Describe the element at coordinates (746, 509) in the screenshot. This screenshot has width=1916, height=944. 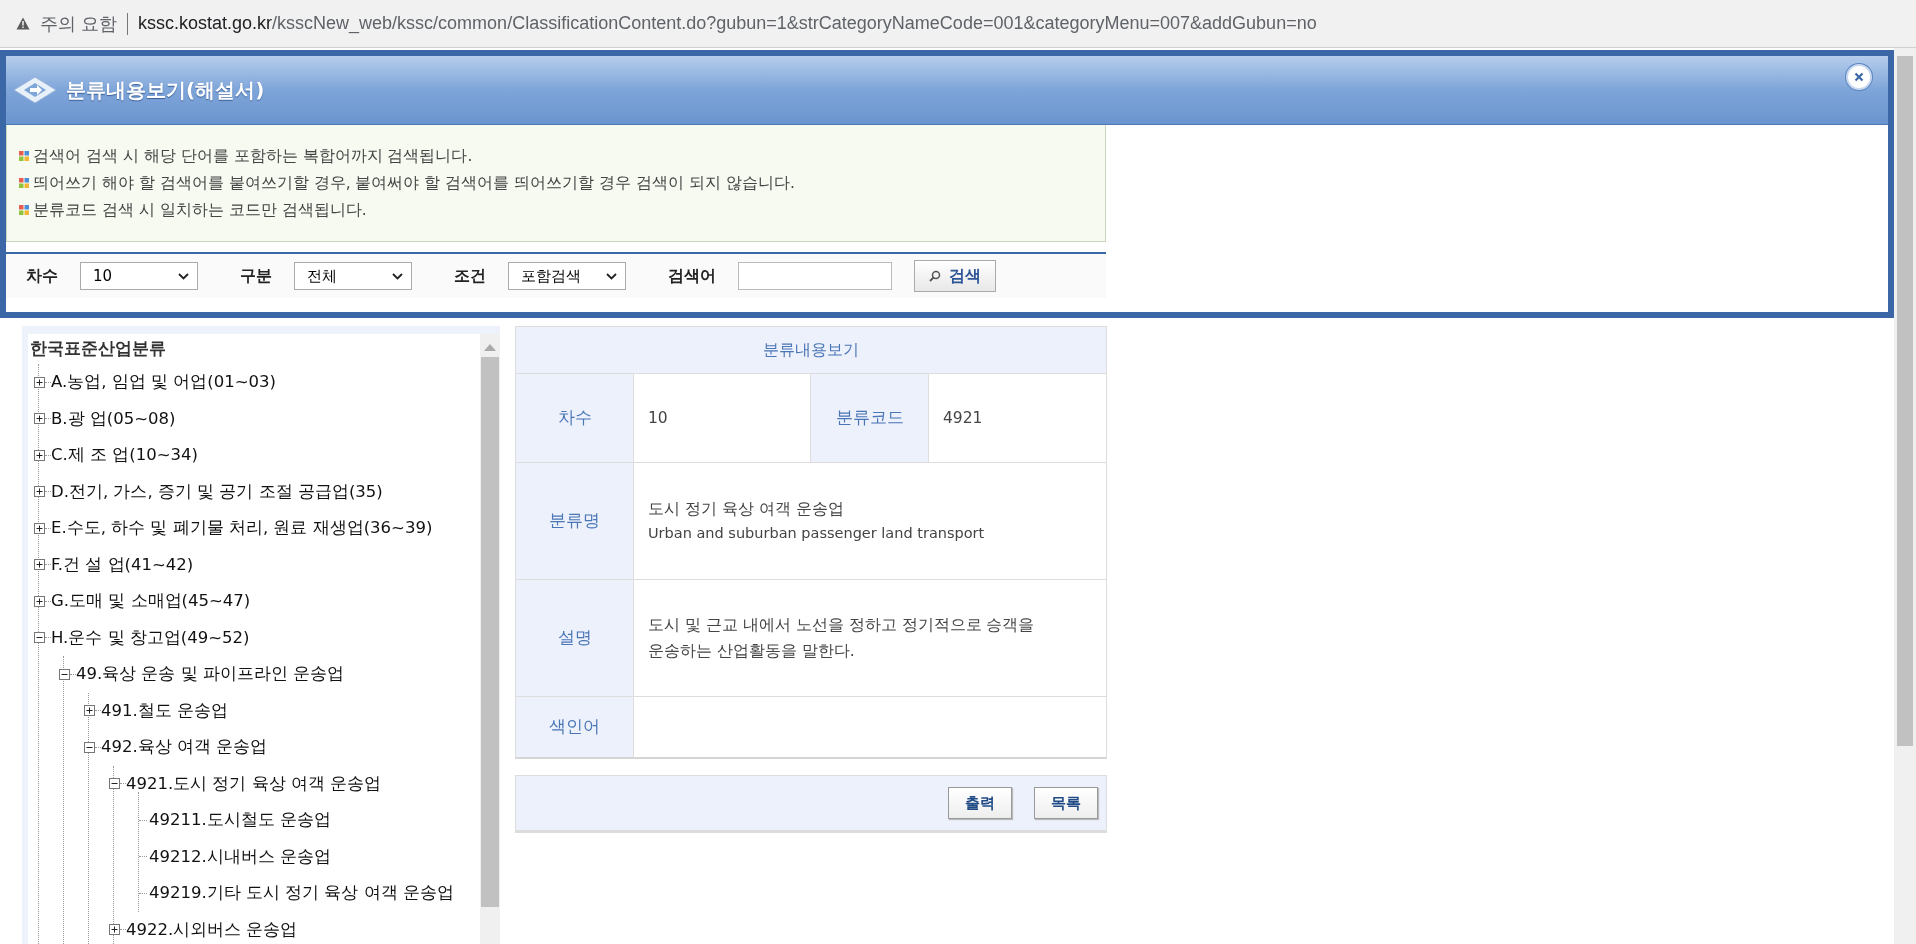
I see `name-korean: 도시 정기 육상 여객 운송업` at that location.